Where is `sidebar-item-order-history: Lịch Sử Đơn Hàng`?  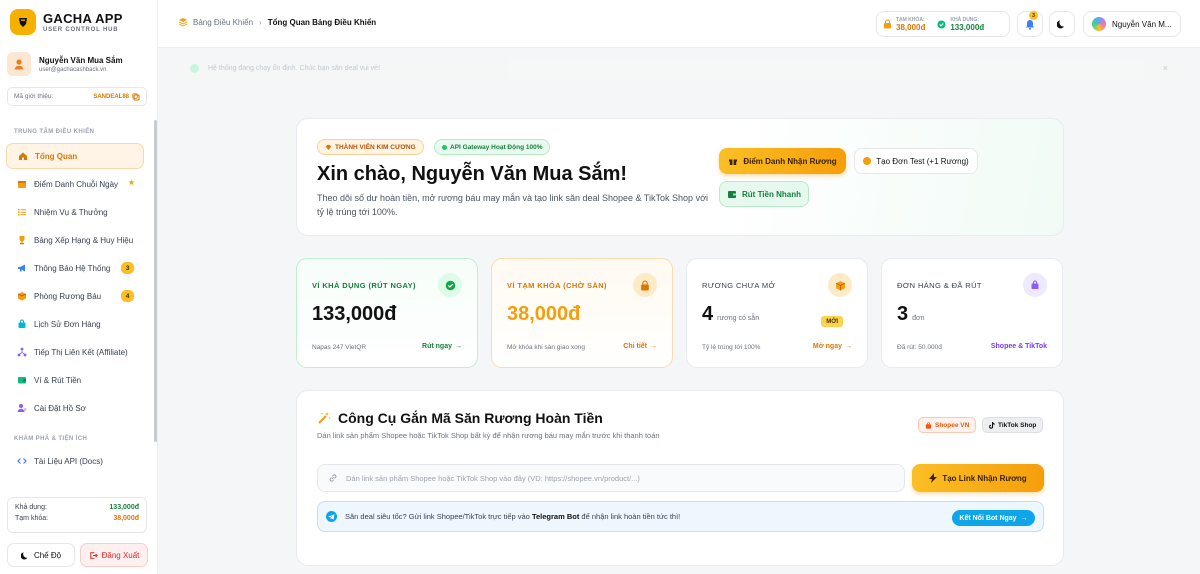 sidebar-item-order-history: Lịch Sử Đơn Hàng is located at coordinates (75, 324).